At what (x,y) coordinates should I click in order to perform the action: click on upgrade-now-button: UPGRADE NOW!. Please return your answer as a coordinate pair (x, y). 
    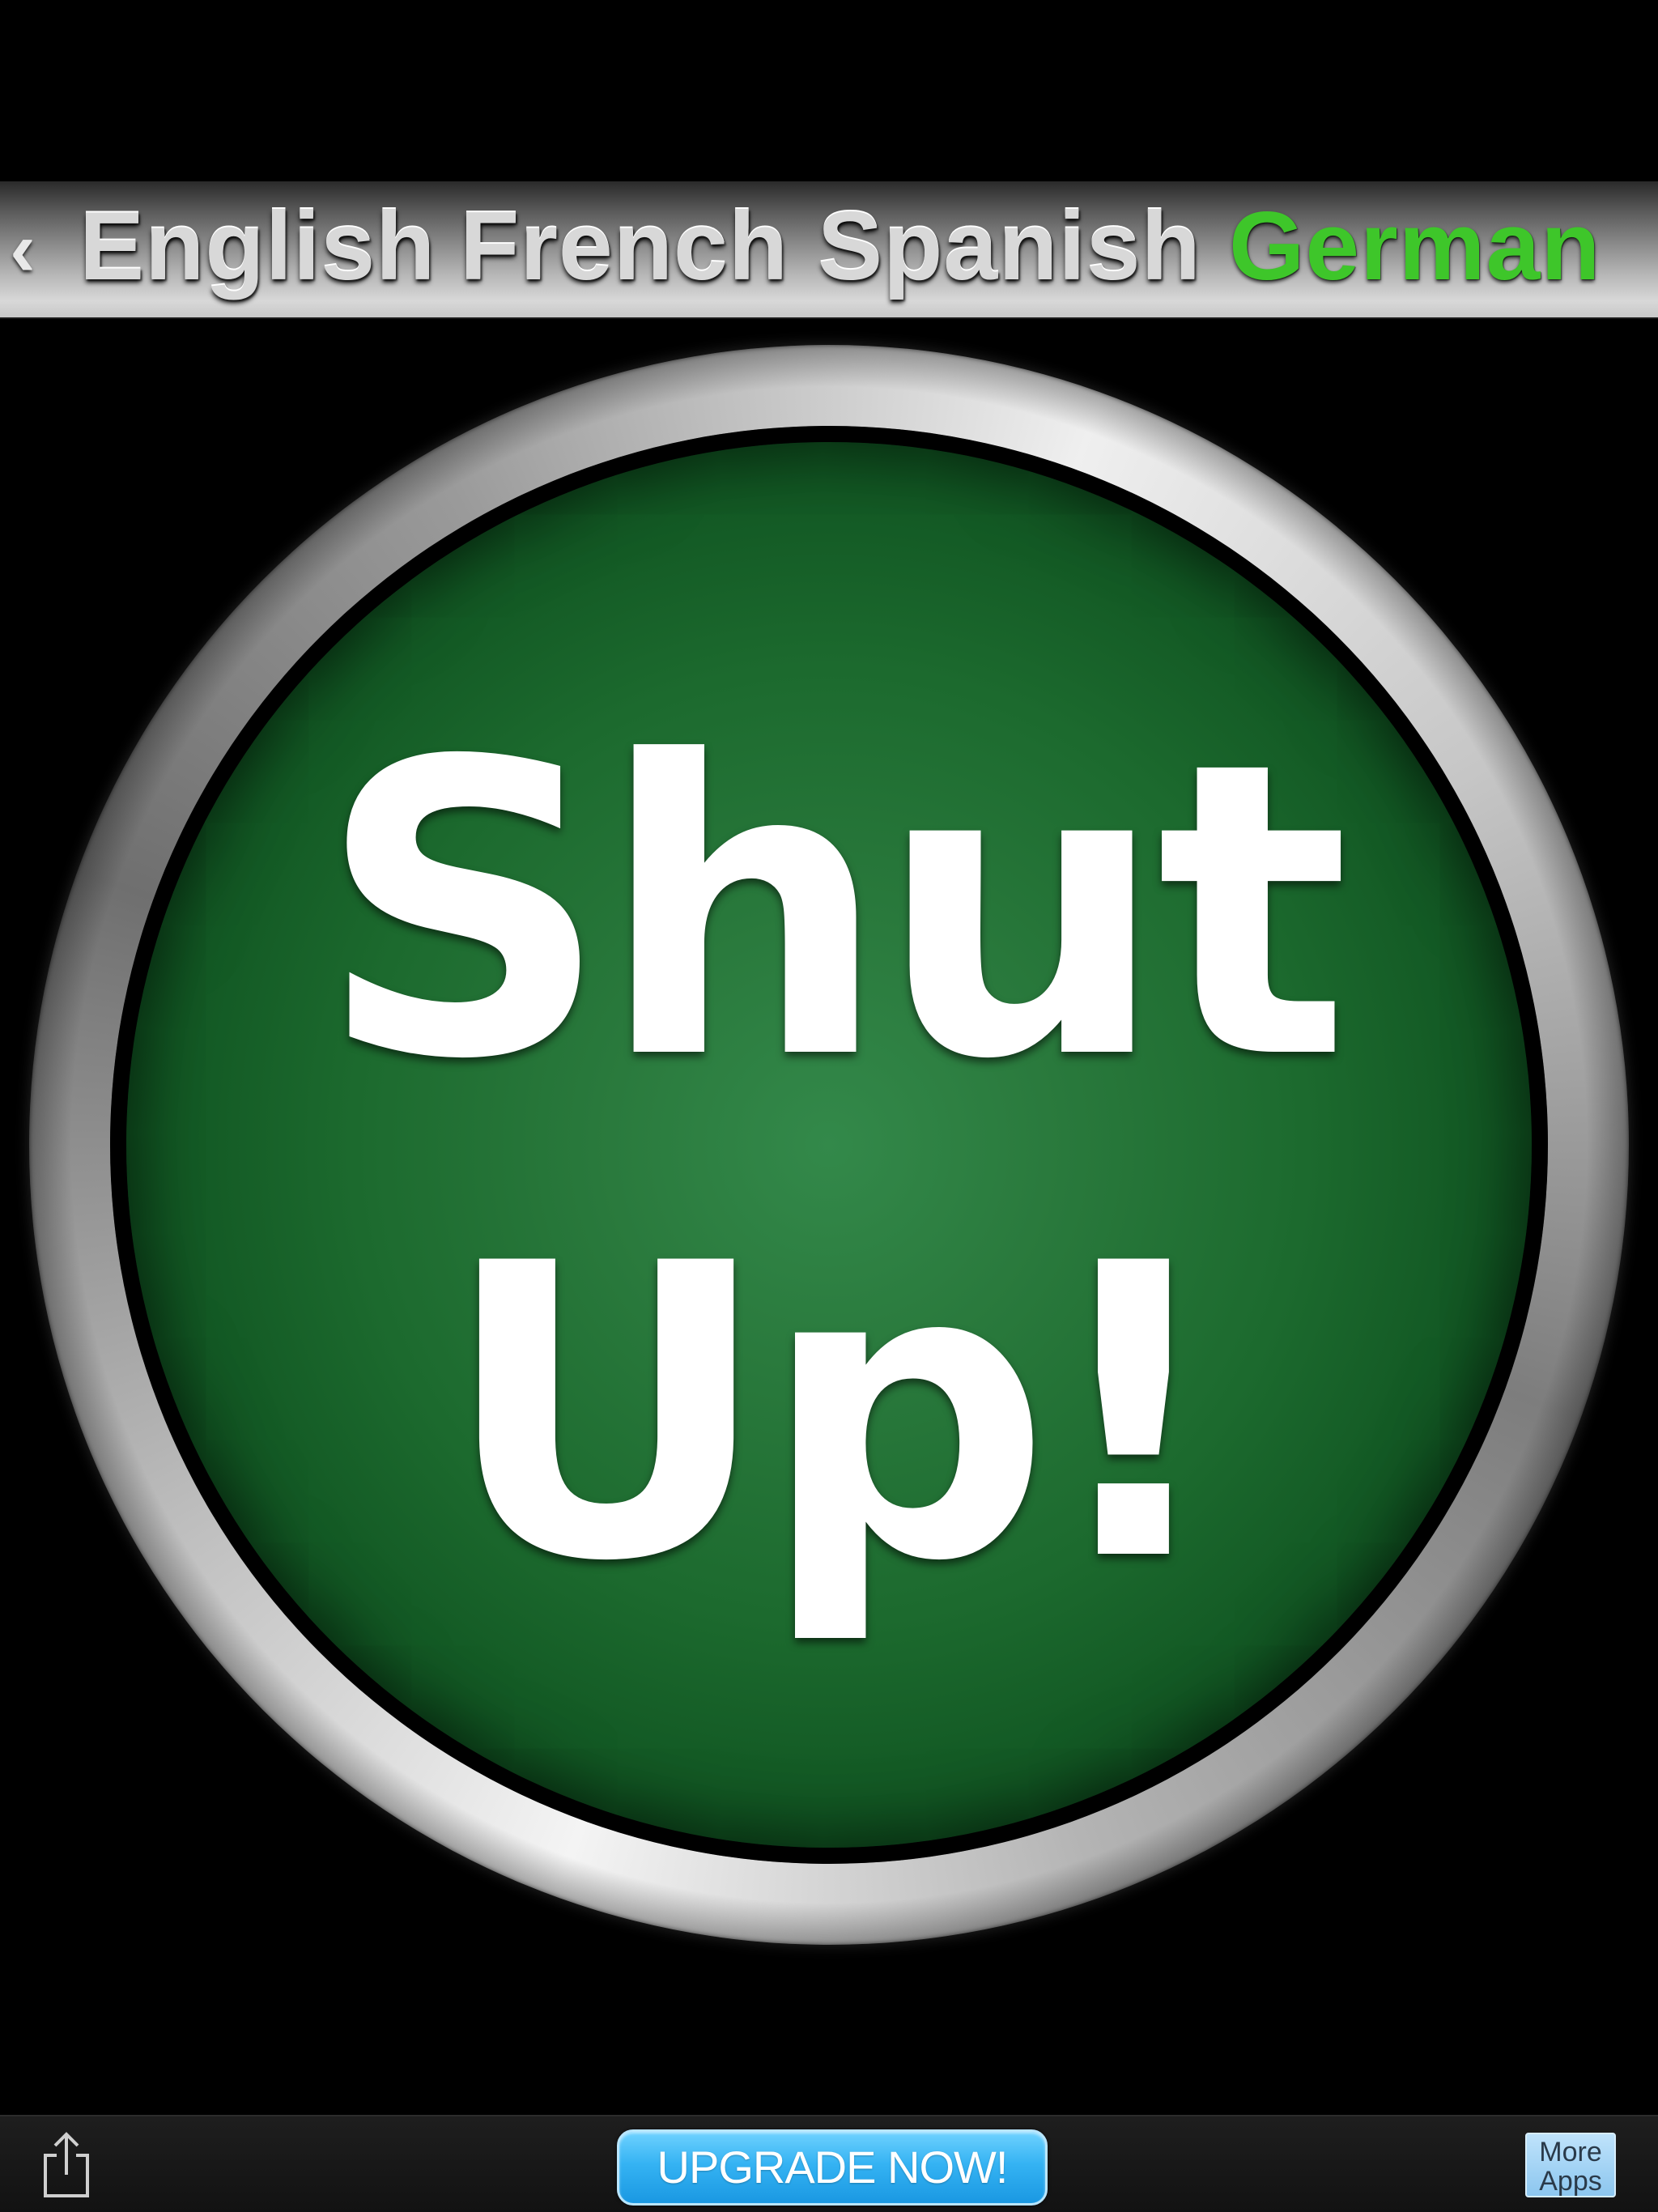
    Looking at the image, I should click on (832, 2167).